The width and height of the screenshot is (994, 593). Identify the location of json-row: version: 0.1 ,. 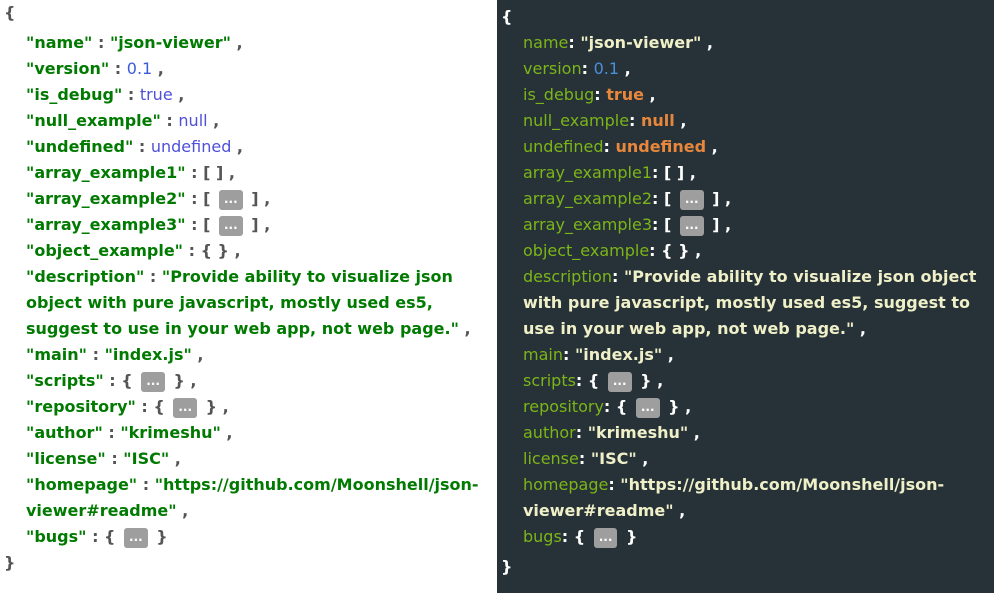
(757, 69).